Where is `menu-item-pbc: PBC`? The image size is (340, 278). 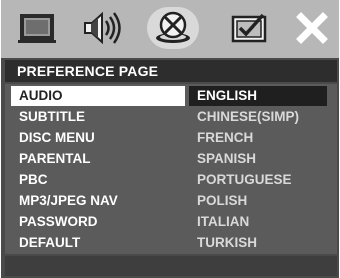 menu-item-pbc: PBC is located at coordinates (98, 180).